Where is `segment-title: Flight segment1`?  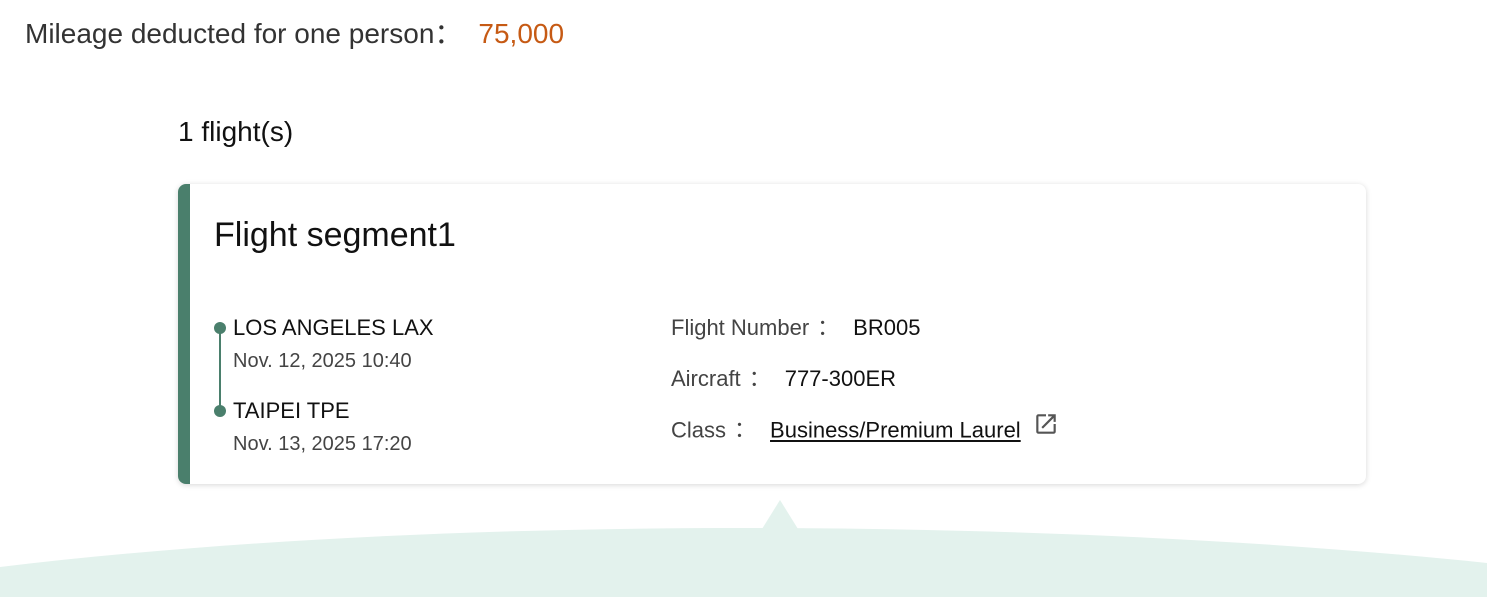
segment-title: Flight segment1 is located at coordinates (335, 235).